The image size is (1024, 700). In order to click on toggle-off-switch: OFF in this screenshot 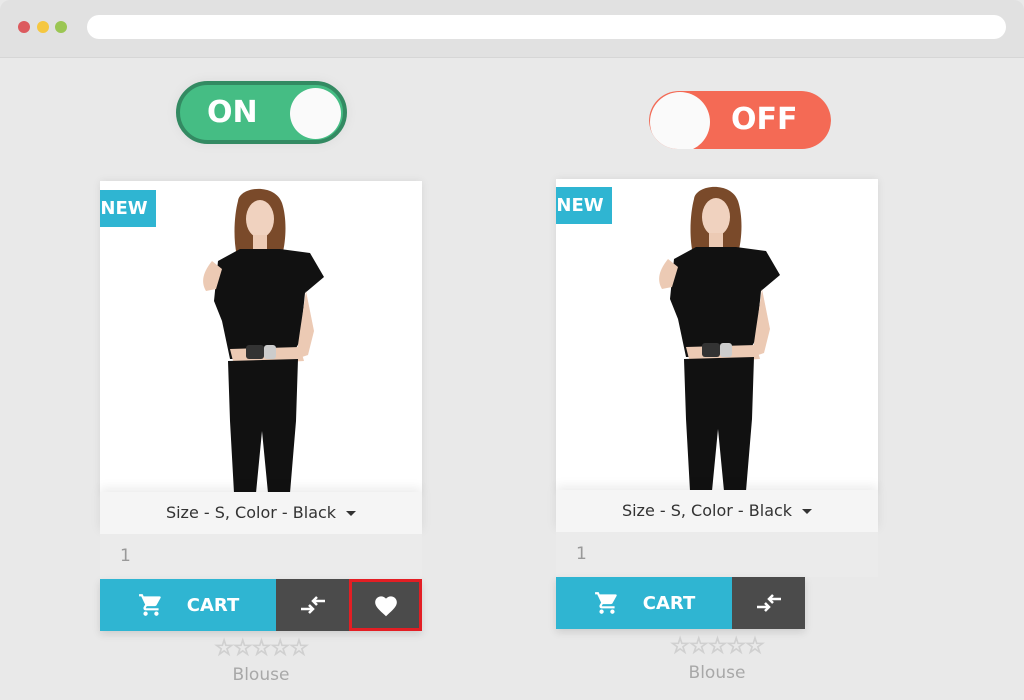, I will do `click(740, 120)`.